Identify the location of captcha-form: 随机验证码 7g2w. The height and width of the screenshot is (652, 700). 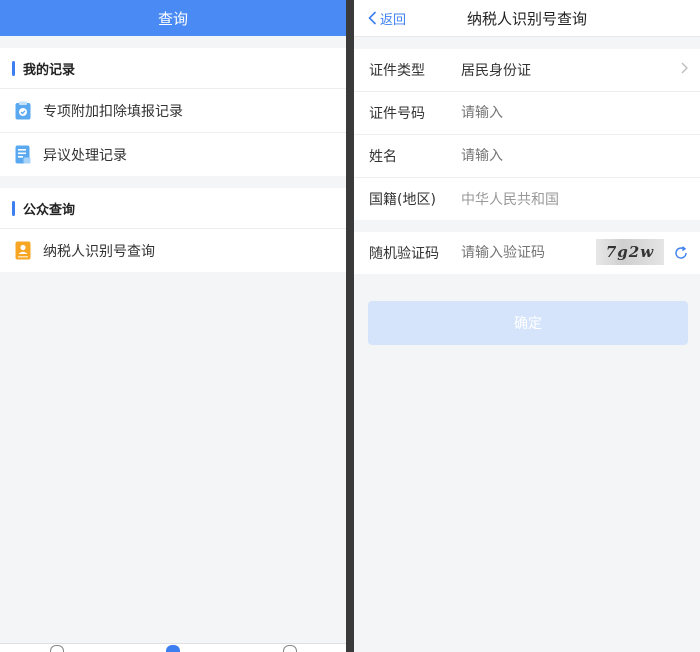
(527, 253).